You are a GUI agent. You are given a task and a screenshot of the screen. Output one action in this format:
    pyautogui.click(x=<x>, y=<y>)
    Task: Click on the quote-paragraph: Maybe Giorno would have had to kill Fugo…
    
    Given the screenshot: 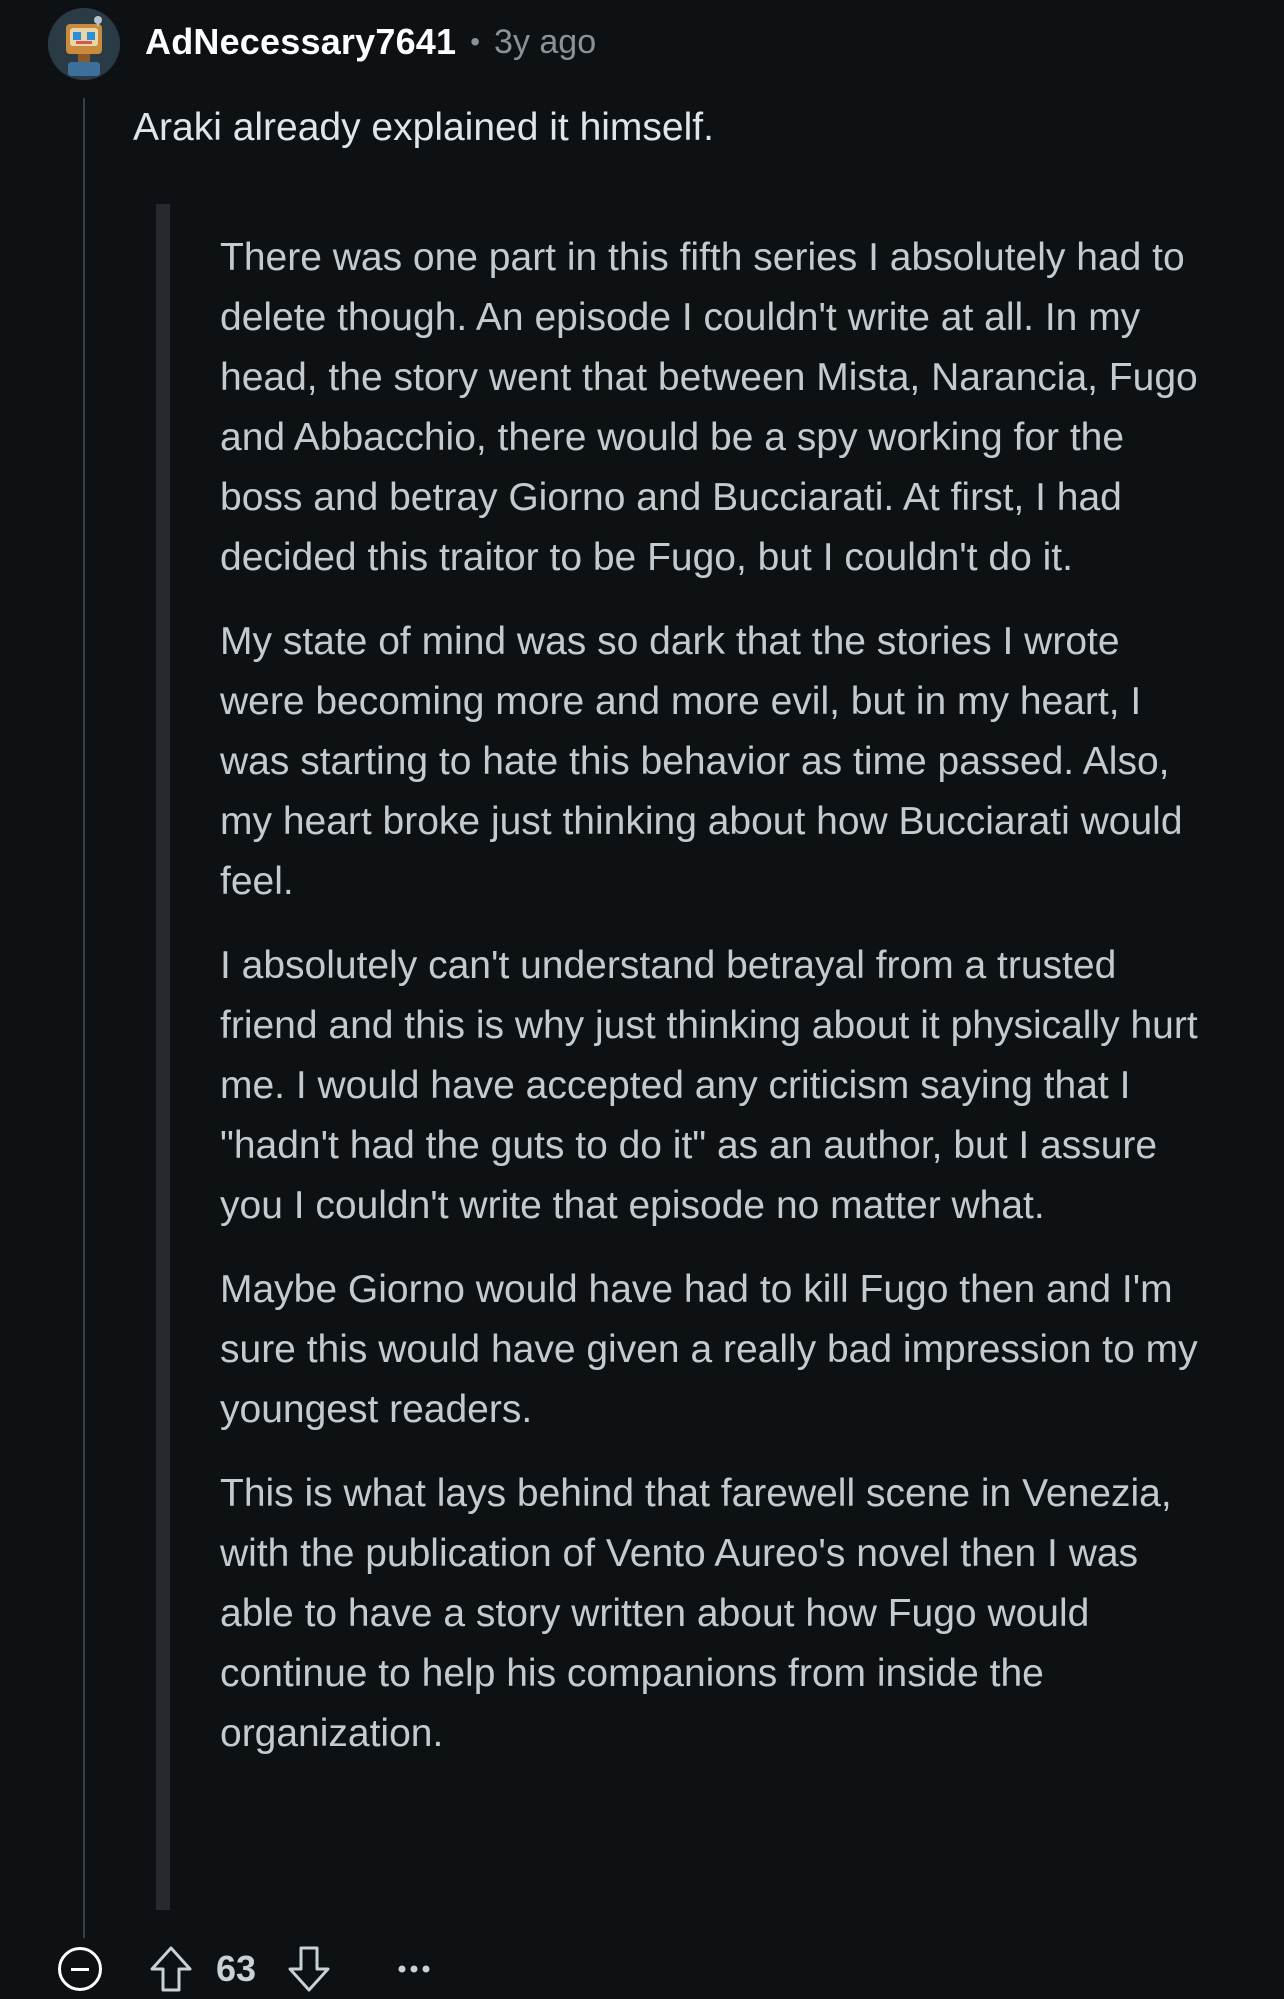 What is the action you would take?
    pyautogui.click(x=709, y=1349)
    